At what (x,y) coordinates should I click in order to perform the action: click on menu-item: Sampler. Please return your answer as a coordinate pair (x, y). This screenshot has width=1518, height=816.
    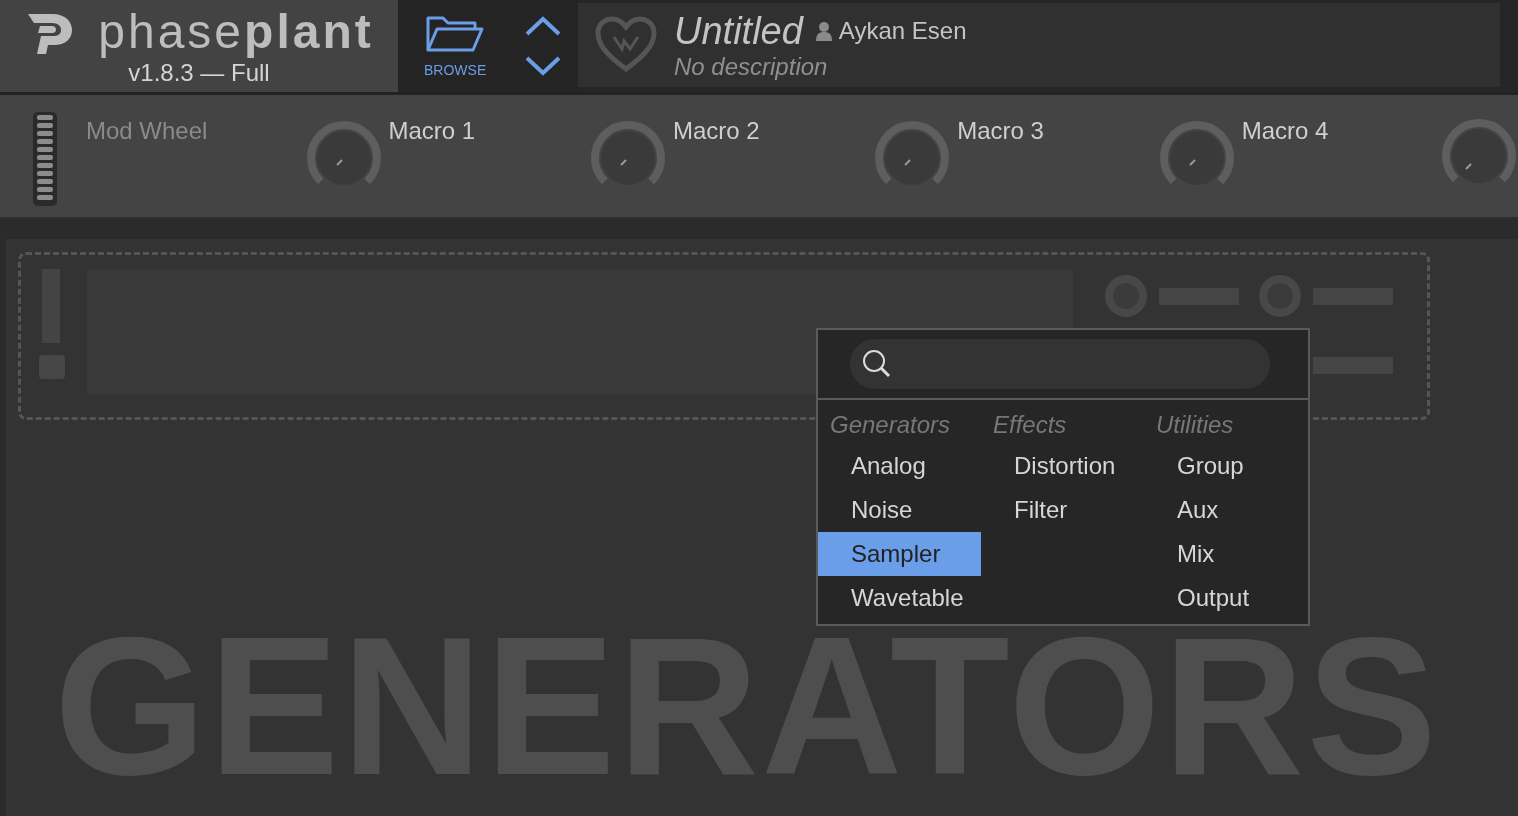
    Looking at the image, I should click on (899, 554).